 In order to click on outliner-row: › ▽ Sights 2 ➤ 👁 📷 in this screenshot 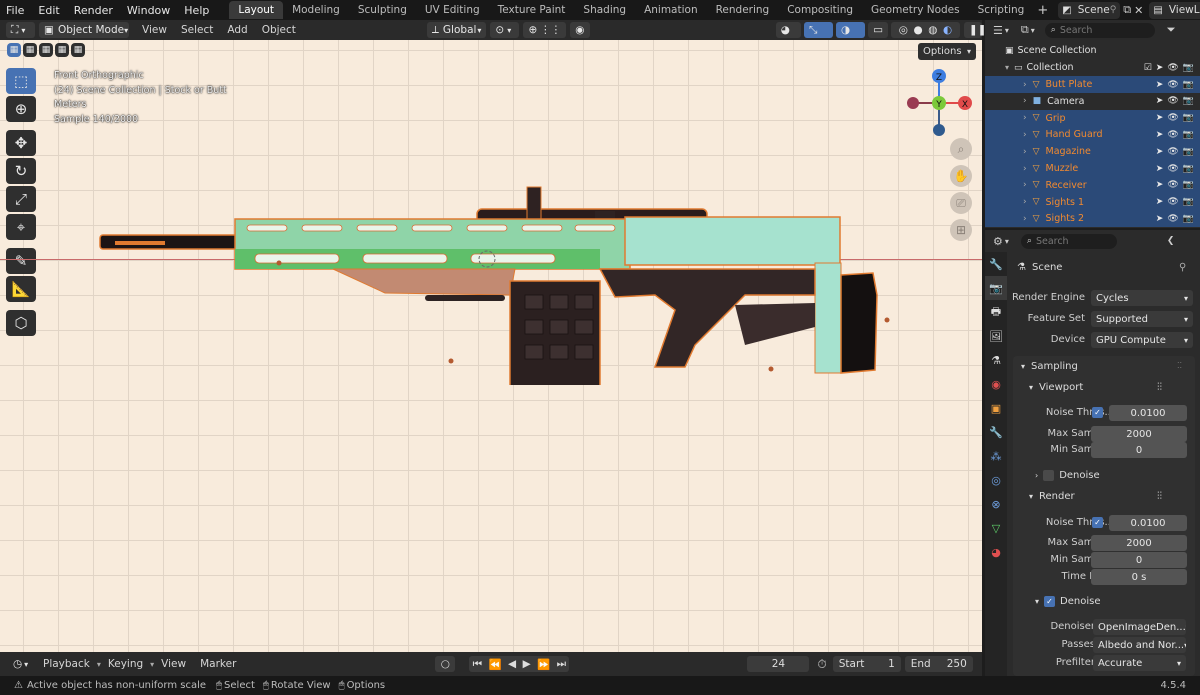, I will do `click(1092, 219)`.